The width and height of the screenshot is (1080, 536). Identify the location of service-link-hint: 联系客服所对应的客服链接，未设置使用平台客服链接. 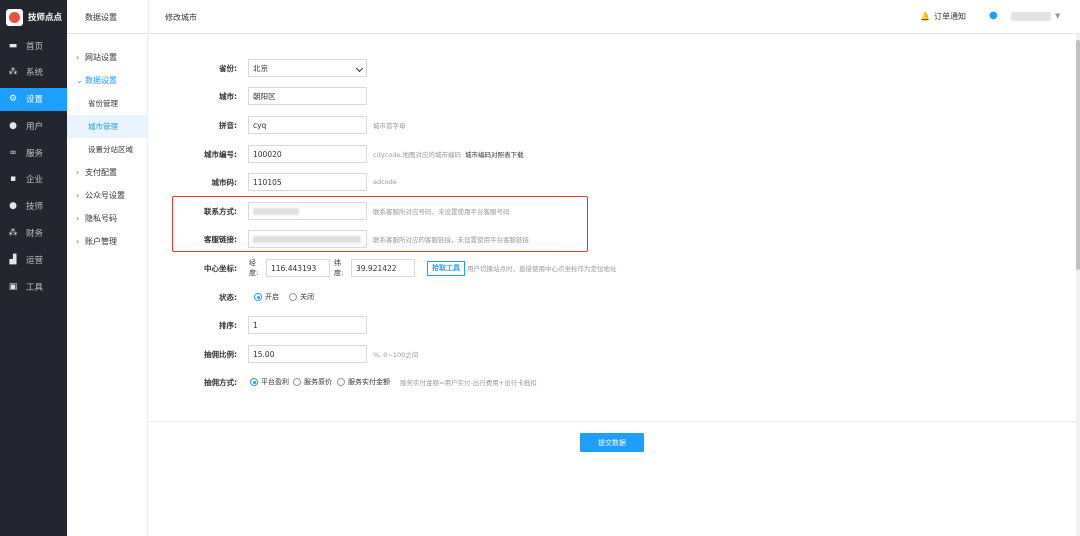
(451, 240).